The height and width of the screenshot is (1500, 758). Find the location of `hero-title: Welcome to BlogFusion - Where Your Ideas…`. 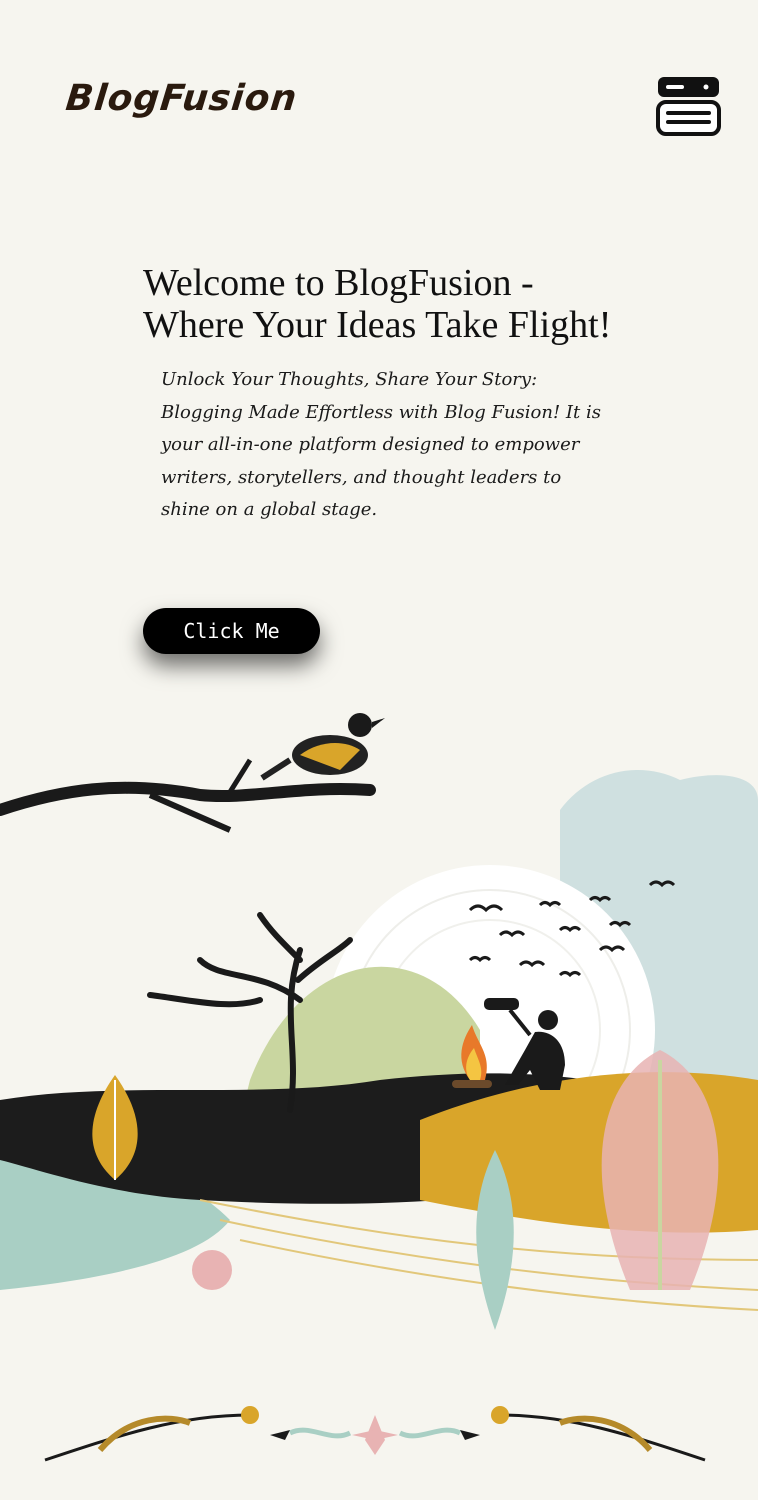

hero-title: Welcome to BlogFusion - Where Your Ideas… is located at coordinates (377, 304).